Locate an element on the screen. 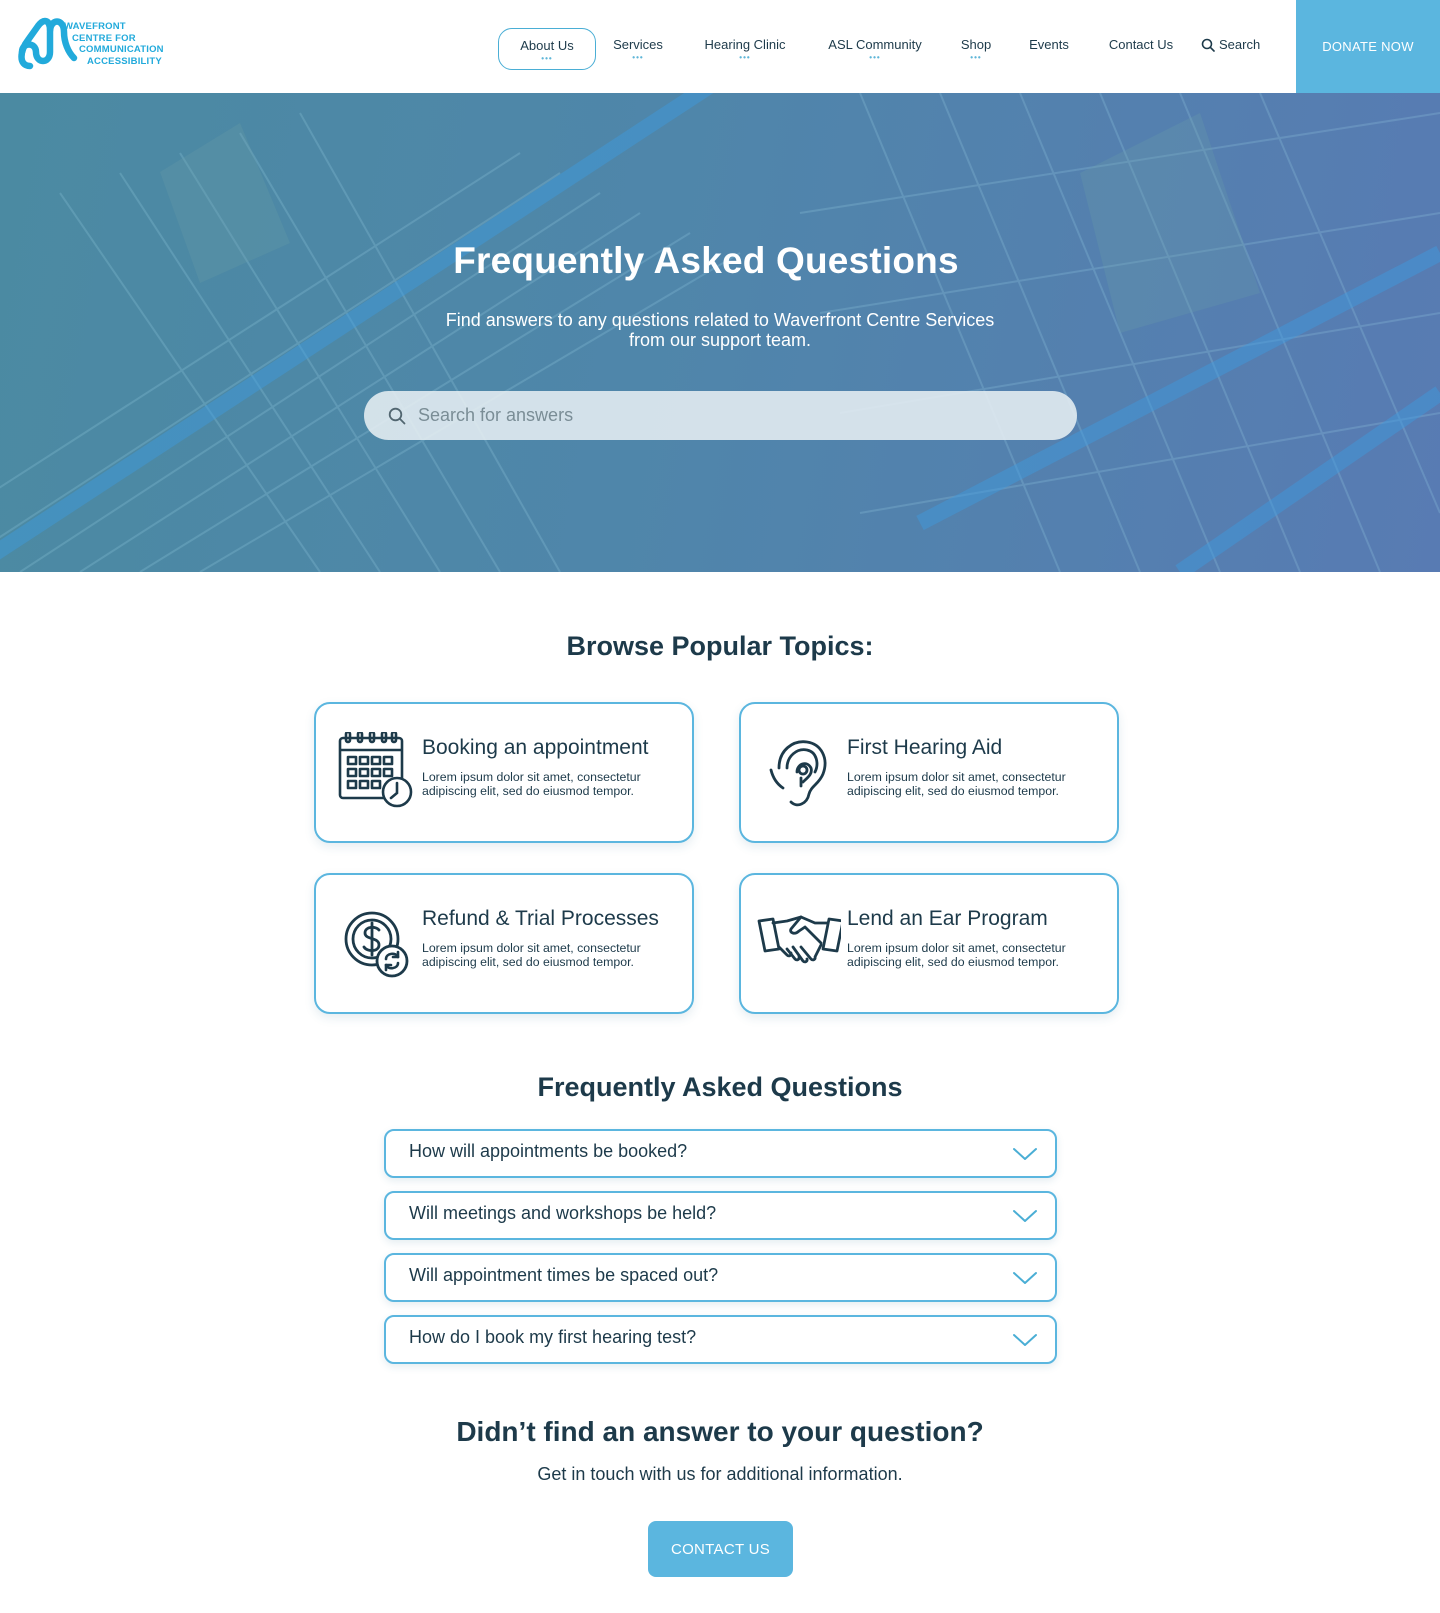  nav-label: ASL Community is located at coordinates (875, 44).